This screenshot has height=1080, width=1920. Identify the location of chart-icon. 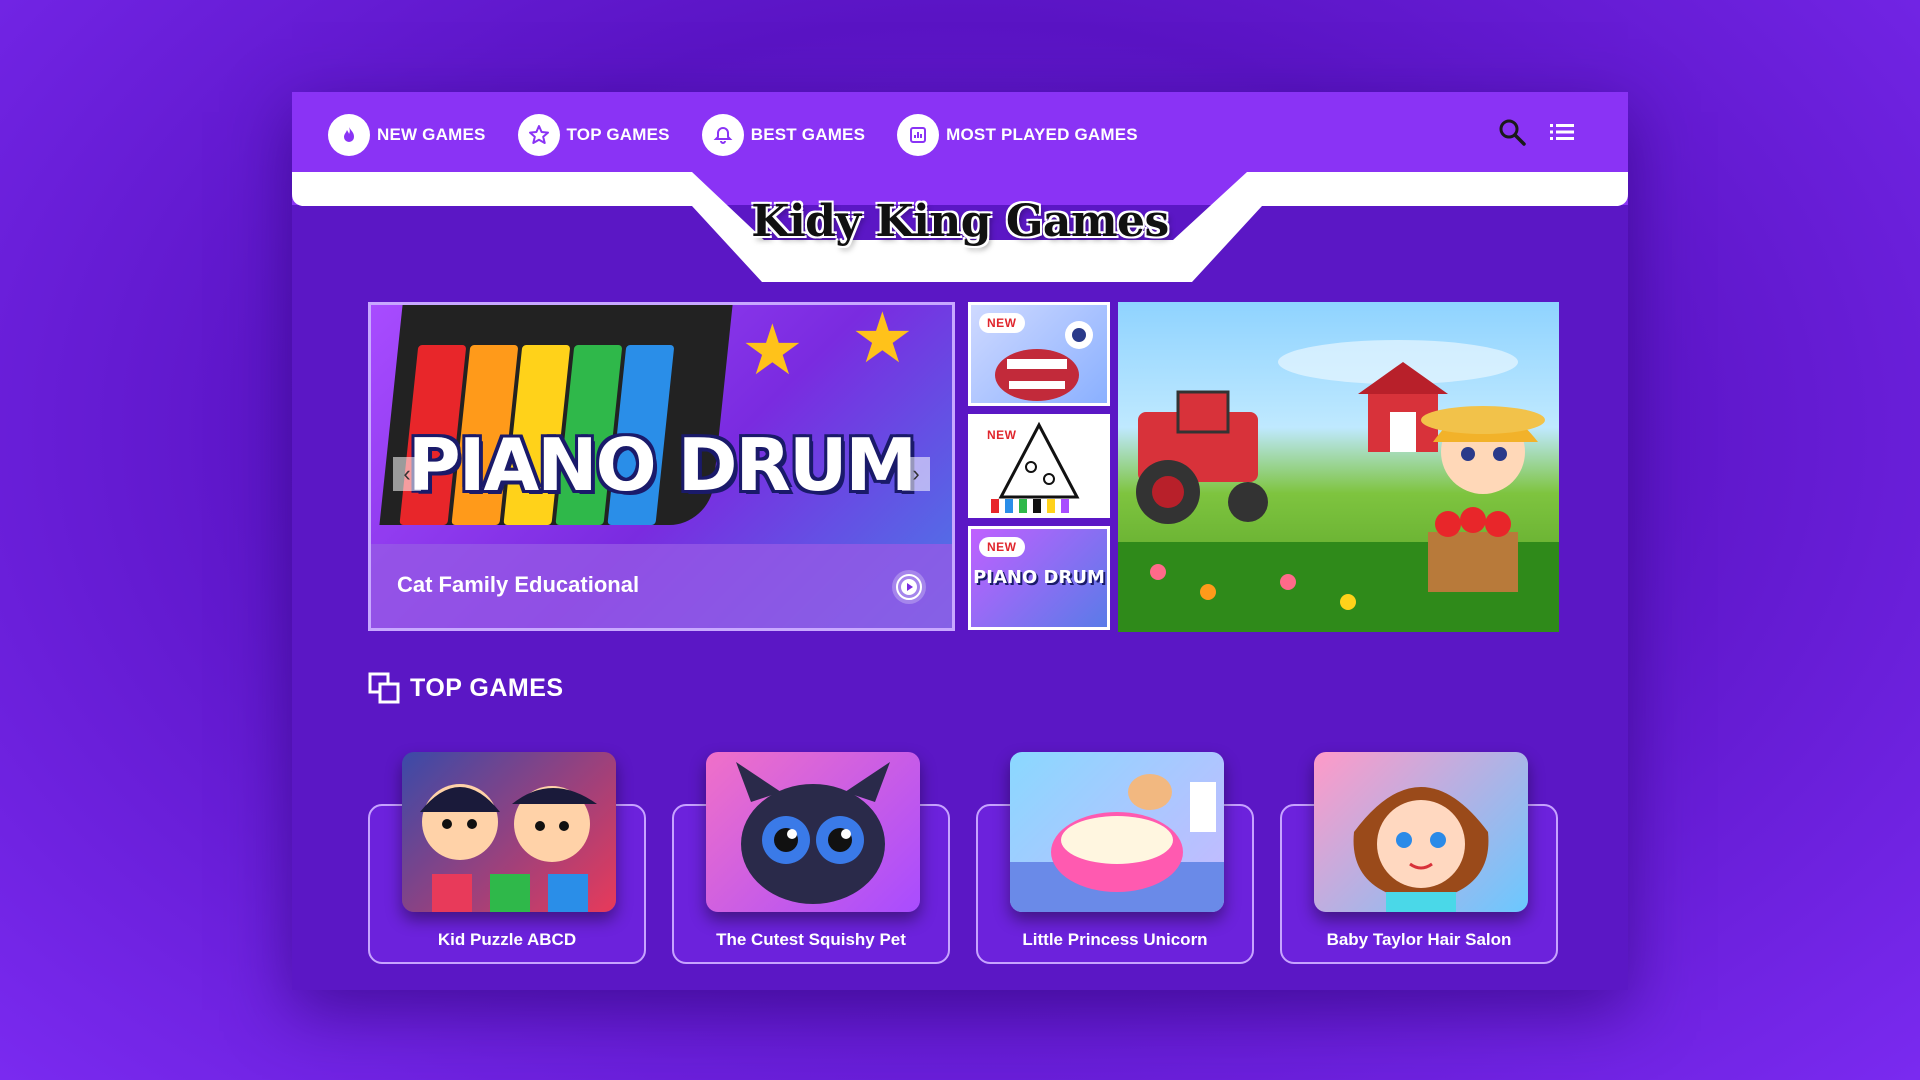
(918, 135).